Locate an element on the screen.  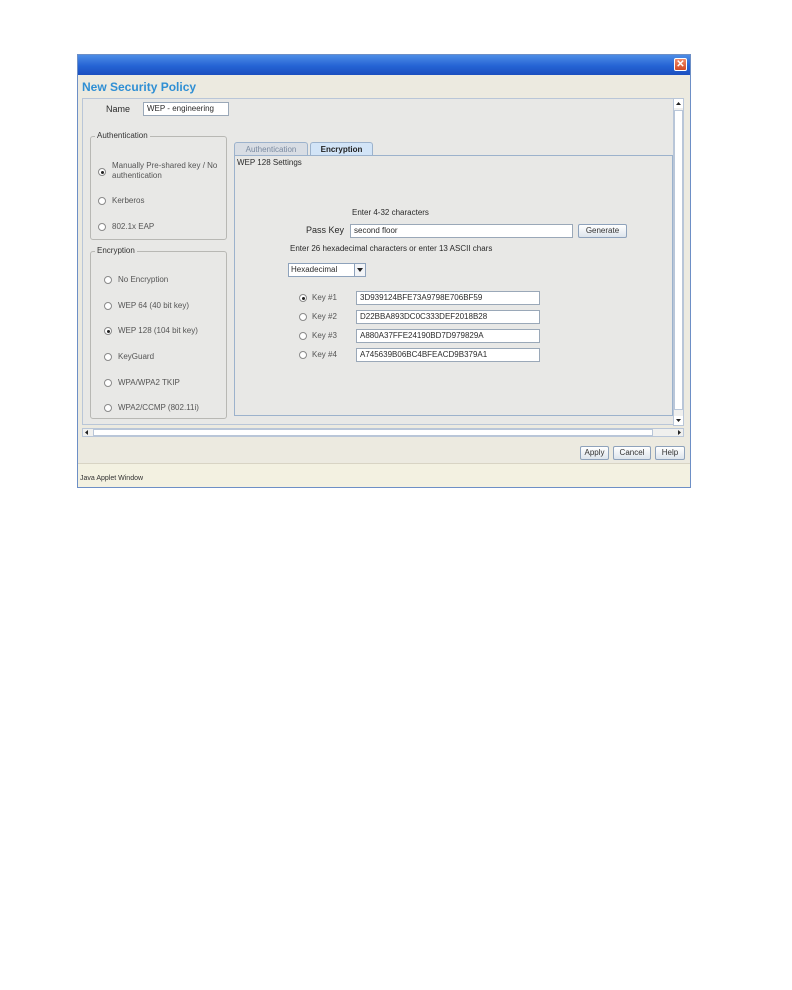
key2-input: D22BBA893DC0C333DEF2018B28 is located at coordinates (448, 317).